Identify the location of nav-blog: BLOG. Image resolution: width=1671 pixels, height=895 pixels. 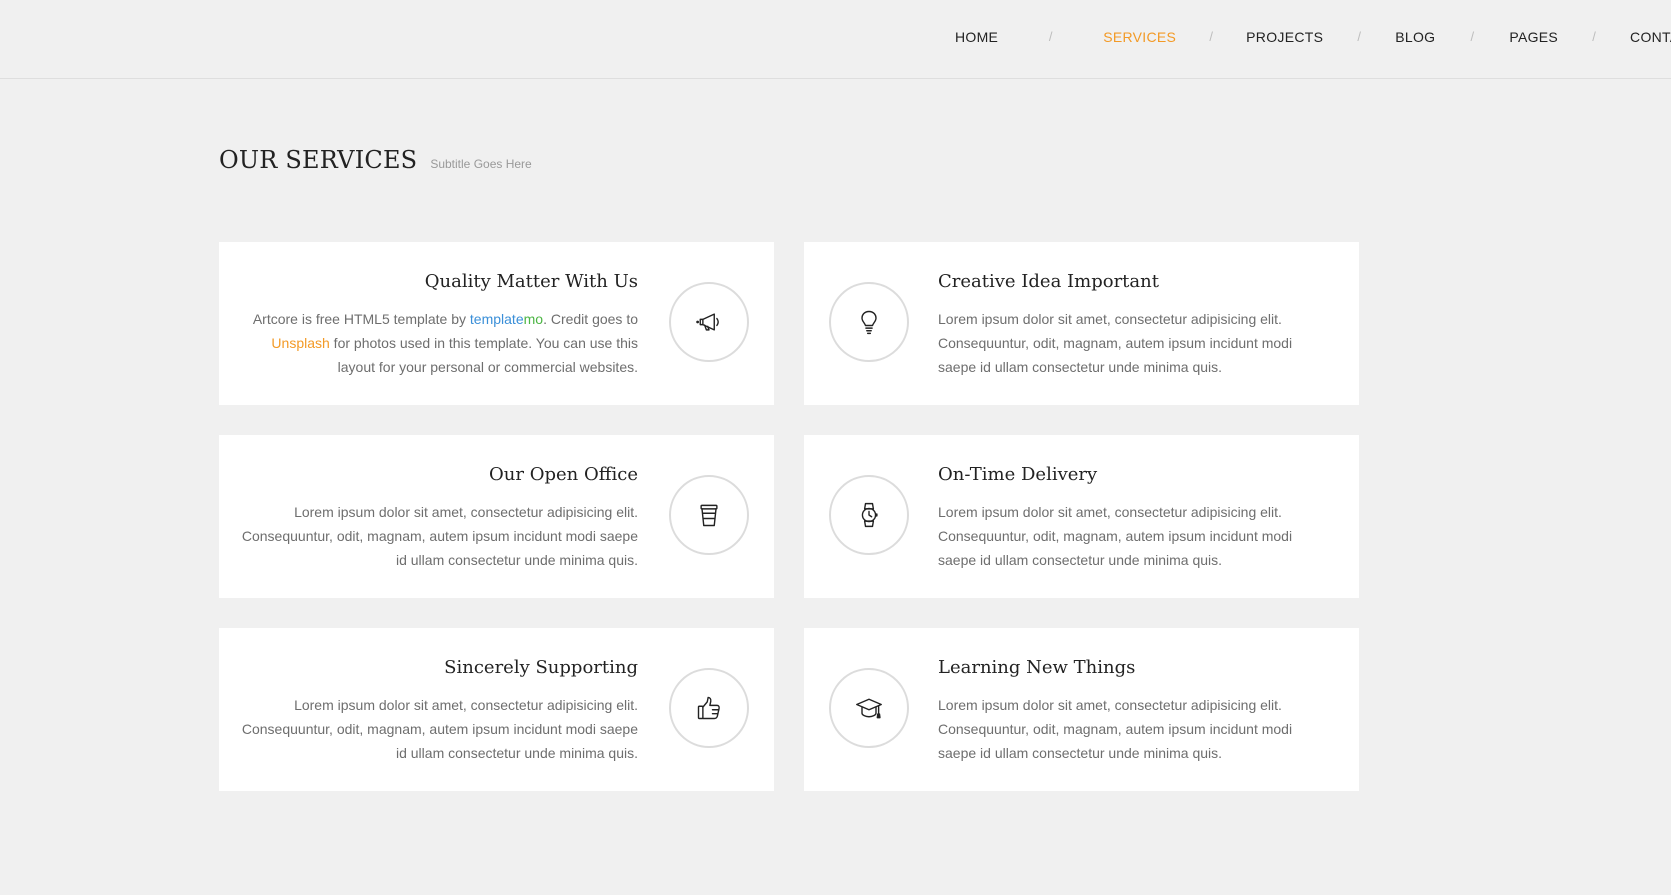
(1415, 37).